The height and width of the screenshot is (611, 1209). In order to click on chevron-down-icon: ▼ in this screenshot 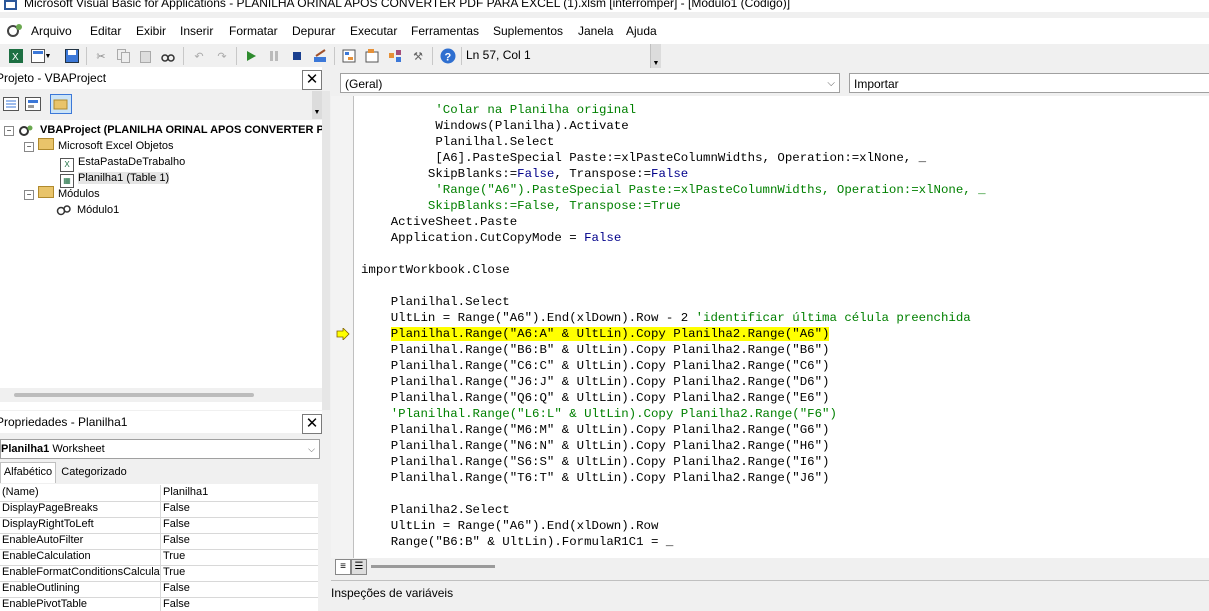, I will do `click(48, 56)`.